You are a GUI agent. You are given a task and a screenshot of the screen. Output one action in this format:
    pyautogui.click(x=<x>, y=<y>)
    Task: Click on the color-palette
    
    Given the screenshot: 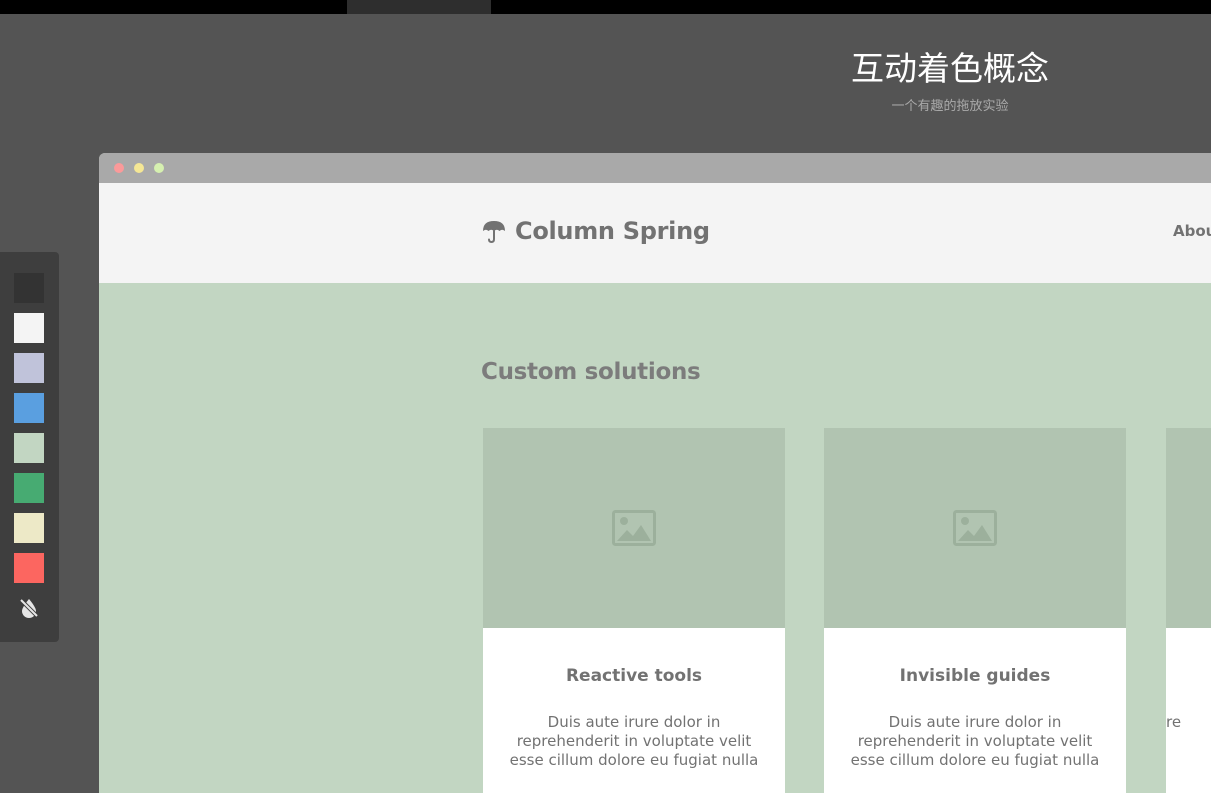 What is the action you would take?
    pyautogui.click(x=29, y=447)
    